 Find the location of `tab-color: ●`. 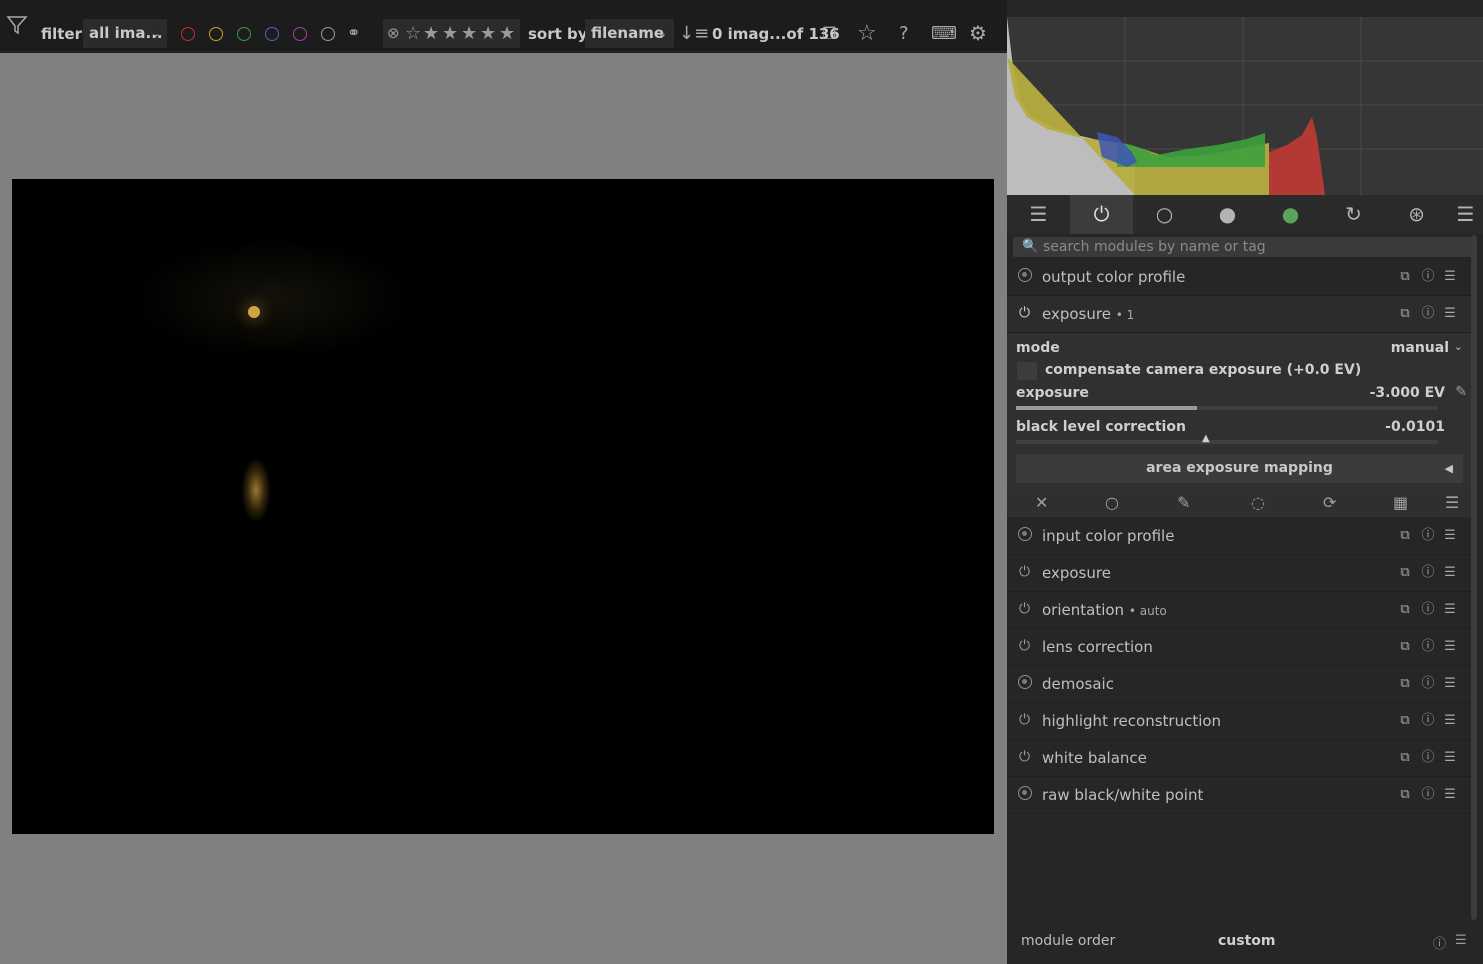

tab-color: ● is located at coordinates (1290, 214).